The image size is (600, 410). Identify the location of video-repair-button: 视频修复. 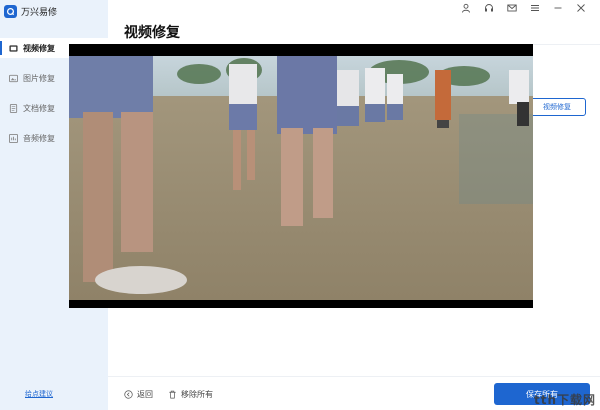
(557, 107).